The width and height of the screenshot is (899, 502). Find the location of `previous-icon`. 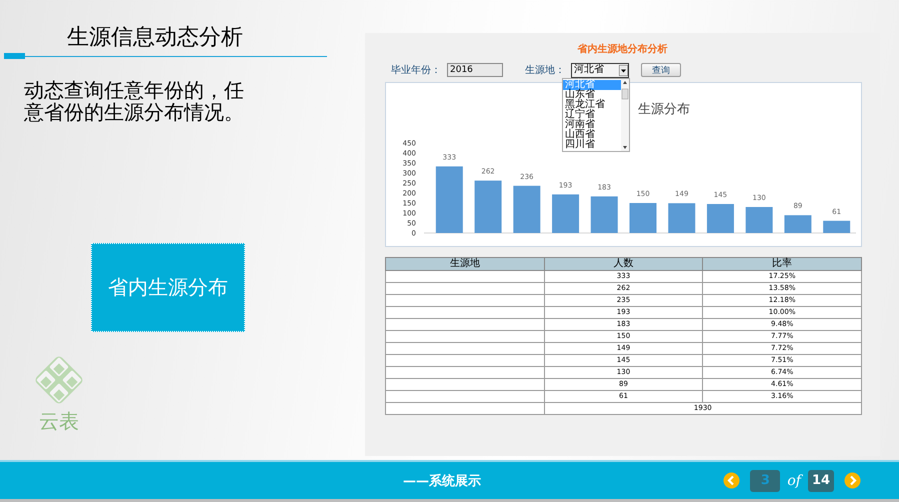

previous-icon is located at coordinates (731, 480).